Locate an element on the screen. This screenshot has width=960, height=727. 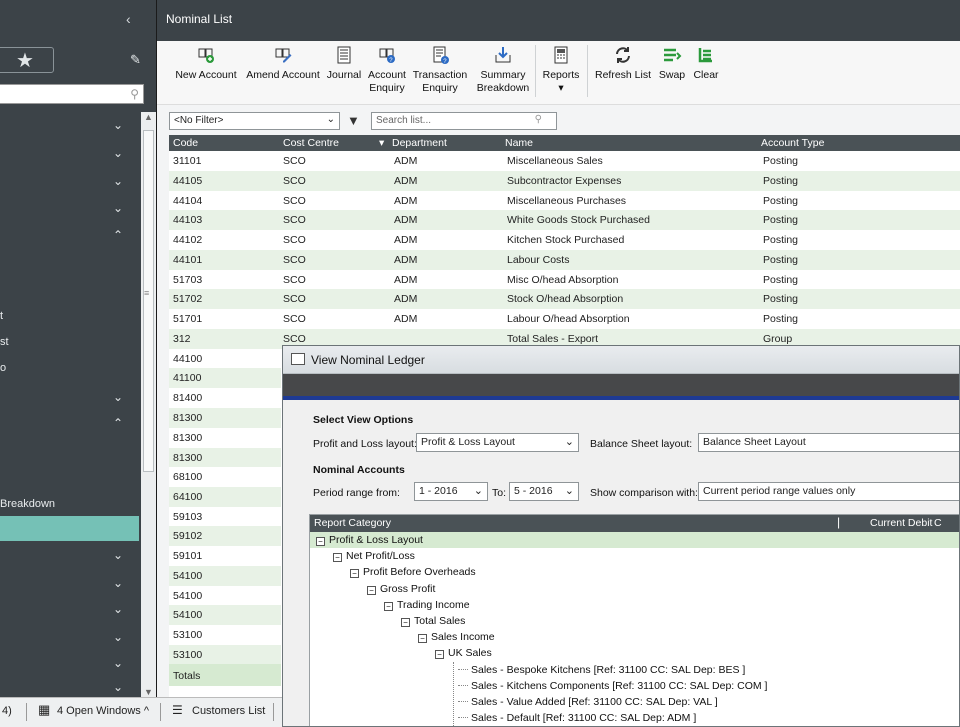
sidebar-item-selected is located at coordinates (69, 528).